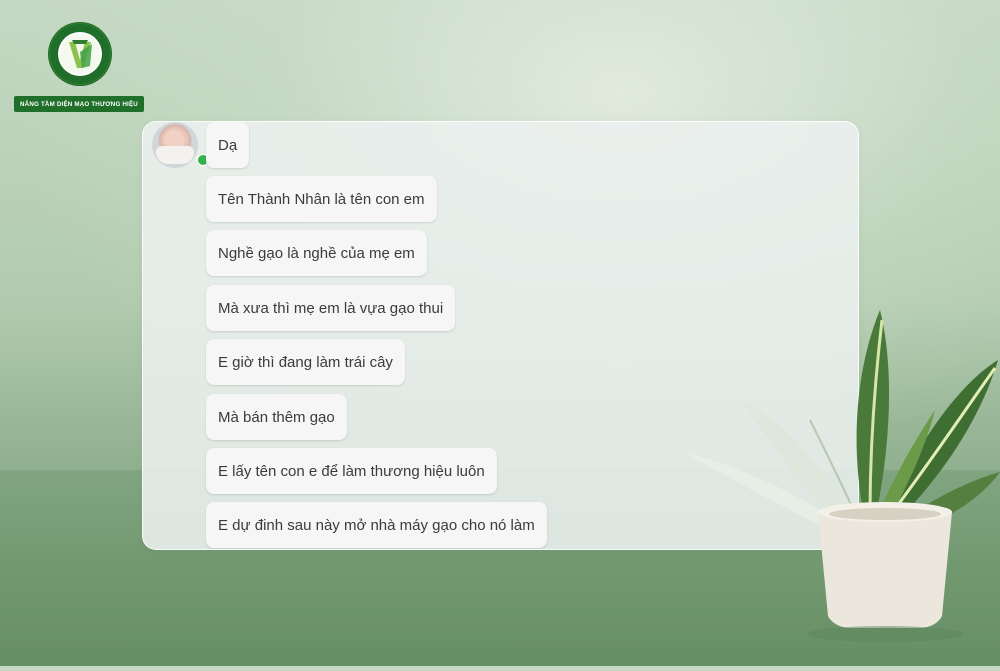 Image resolution: width=1000 pixels, height=671 pixels. What do you see at coordinates (331, 308) in the screenshot?
I see `message-bubble: Mà xưa thì mẹ em là vựa gạo thui` at bounding box center [331, 308].